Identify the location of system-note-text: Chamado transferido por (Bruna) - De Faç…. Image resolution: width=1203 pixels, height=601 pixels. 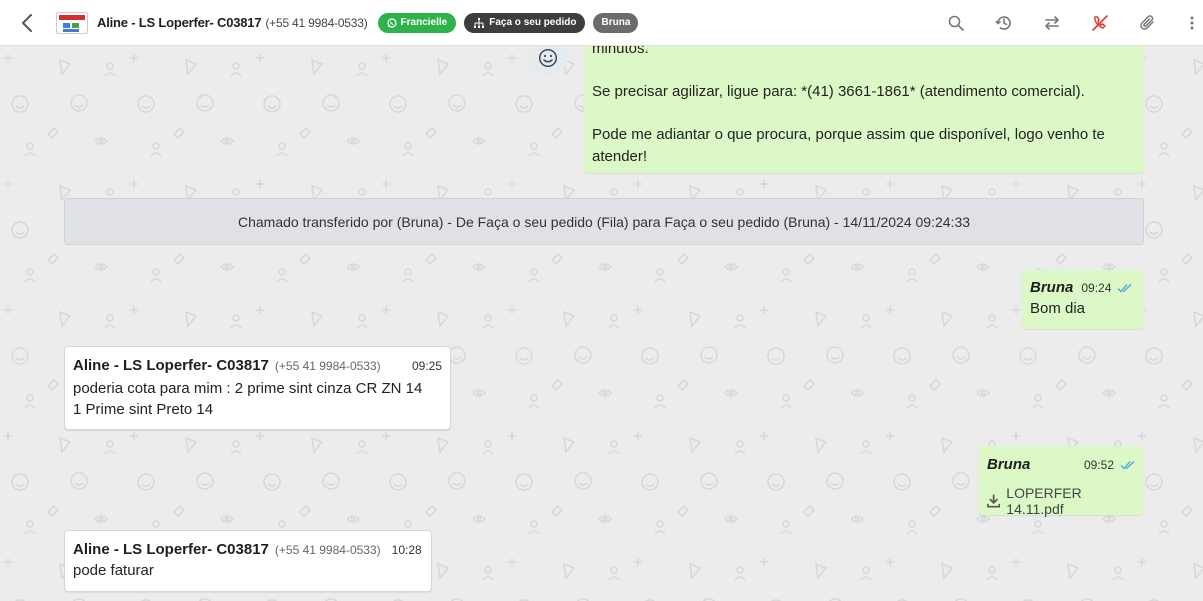
(604, 221).